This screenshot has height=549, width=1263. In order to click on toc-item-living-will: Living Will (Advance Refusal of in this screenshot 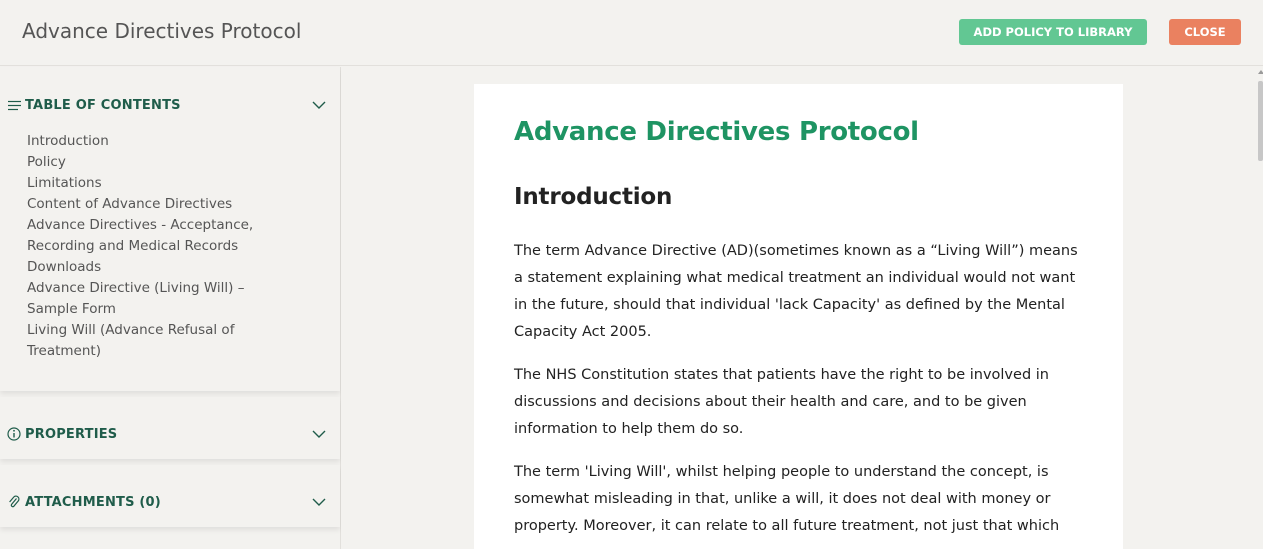, I will do `click(177, 330)`.